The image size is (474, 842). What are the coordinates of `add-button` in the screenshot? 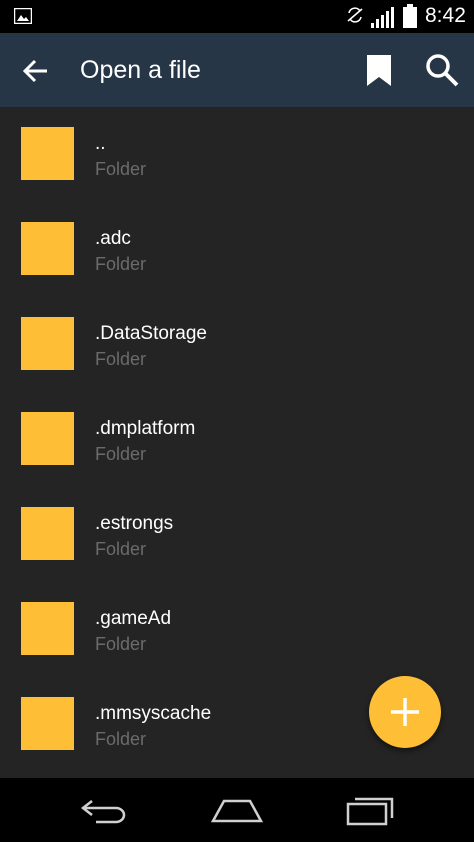 It's located at (405, 712).